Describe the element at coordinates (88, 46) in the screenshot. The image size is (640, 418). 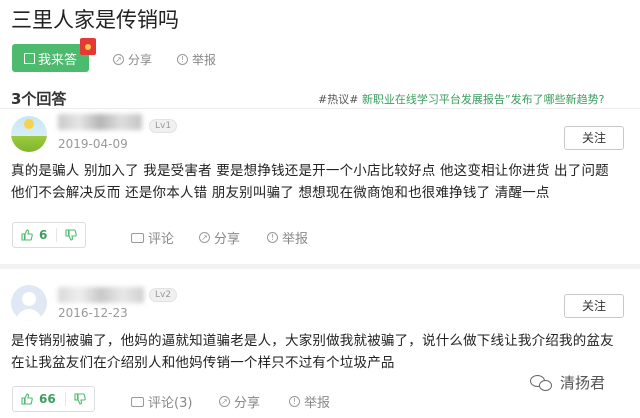
I see `red-packet-icon` at that location.